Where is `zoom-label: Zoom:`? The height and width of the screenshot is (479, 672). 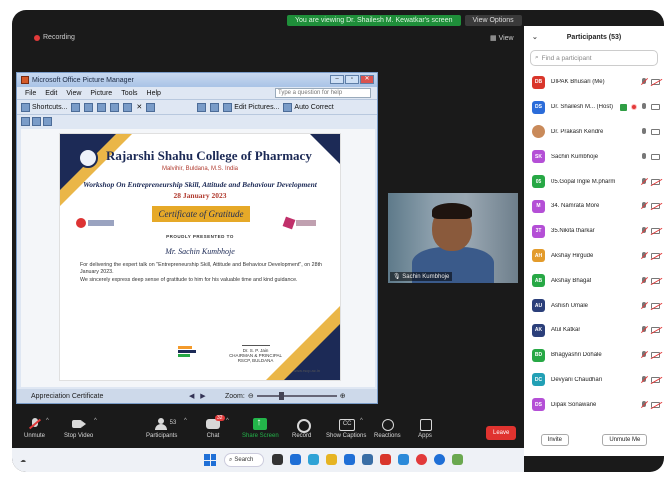 zoom-label: Zoom: is located at coordinates (235, 396).